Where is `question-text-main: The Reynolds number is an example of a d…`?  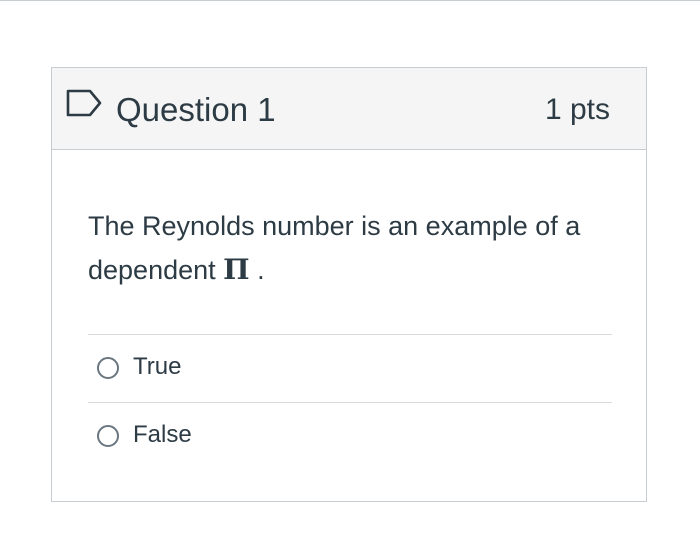 question-text-main: The Reynolds number is an example of a d… is located at coordinates (334, 248).